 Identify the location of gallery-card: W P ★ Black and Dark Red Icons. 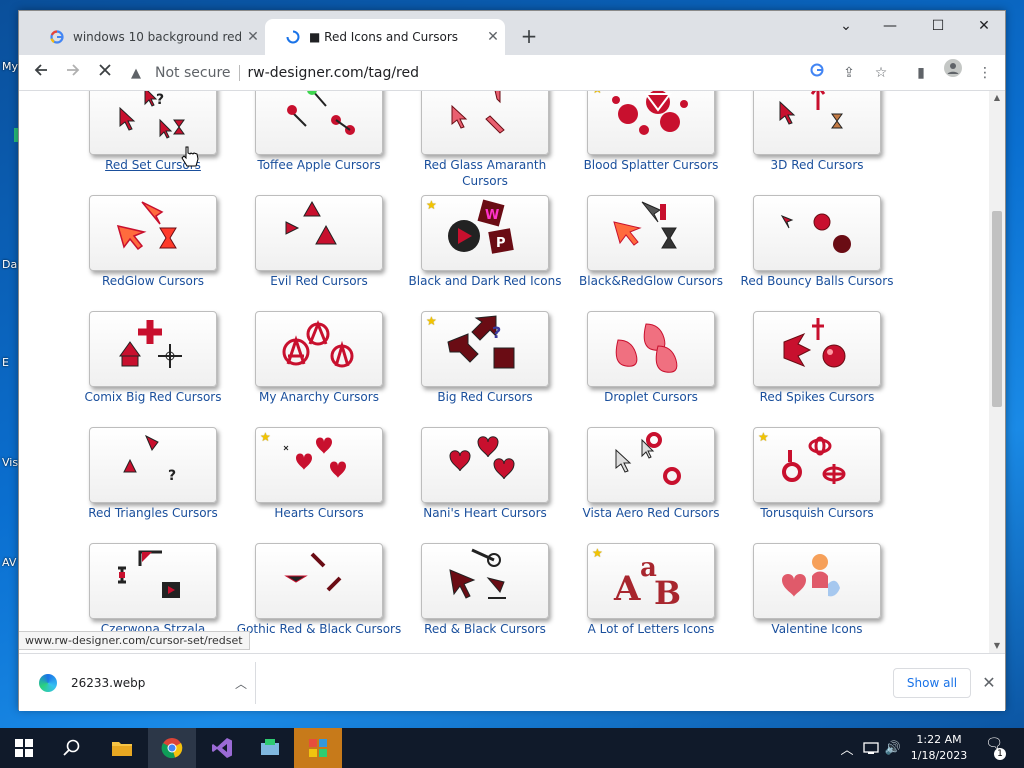
(498, 253).